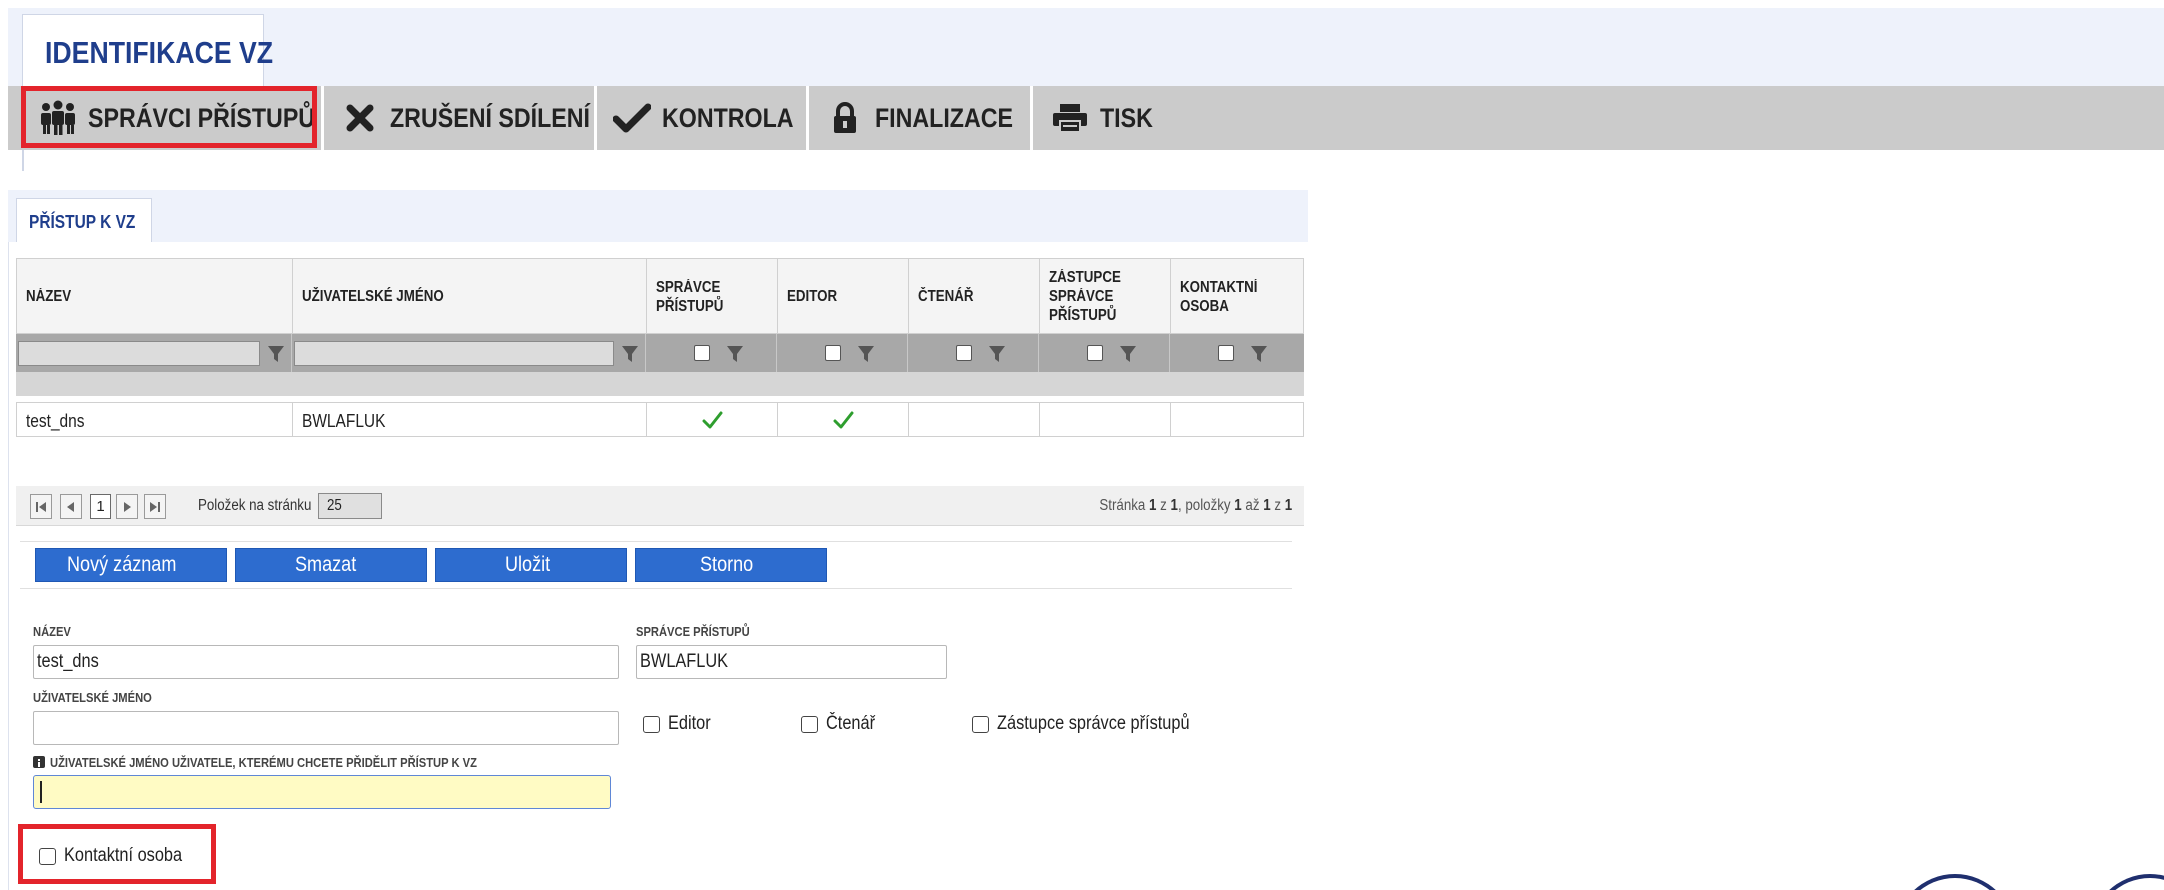 This screenshot has width=2164, height=890. Describe the element at coordinates (326, 662) in the screenshot. I see `nazev-field: test_dns` at that location.